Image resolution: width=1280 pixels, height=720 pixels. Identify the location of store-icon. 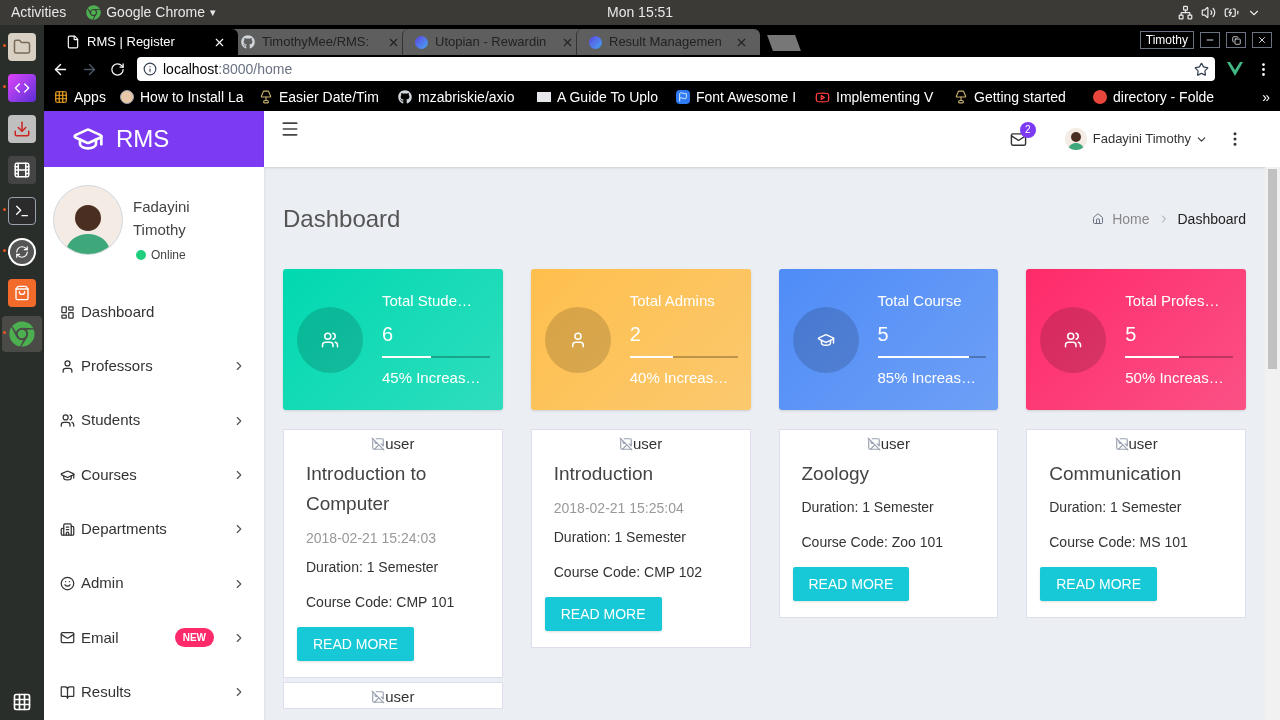
(22, 293).